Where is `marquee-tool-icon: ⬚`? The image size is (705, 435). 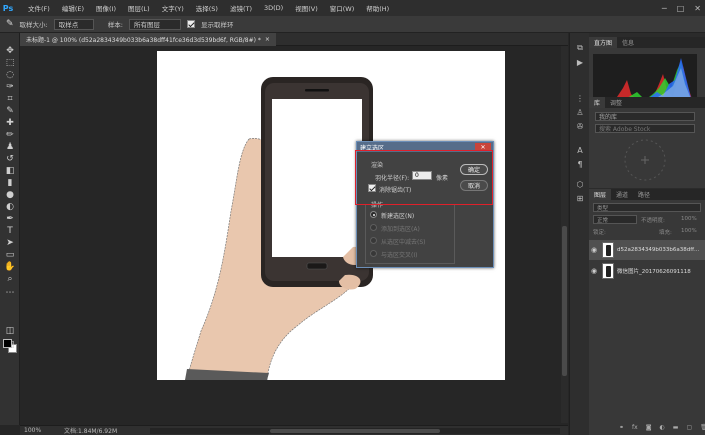
marquee-tool-icon: ⬚ is located at coordinates (10, 63).